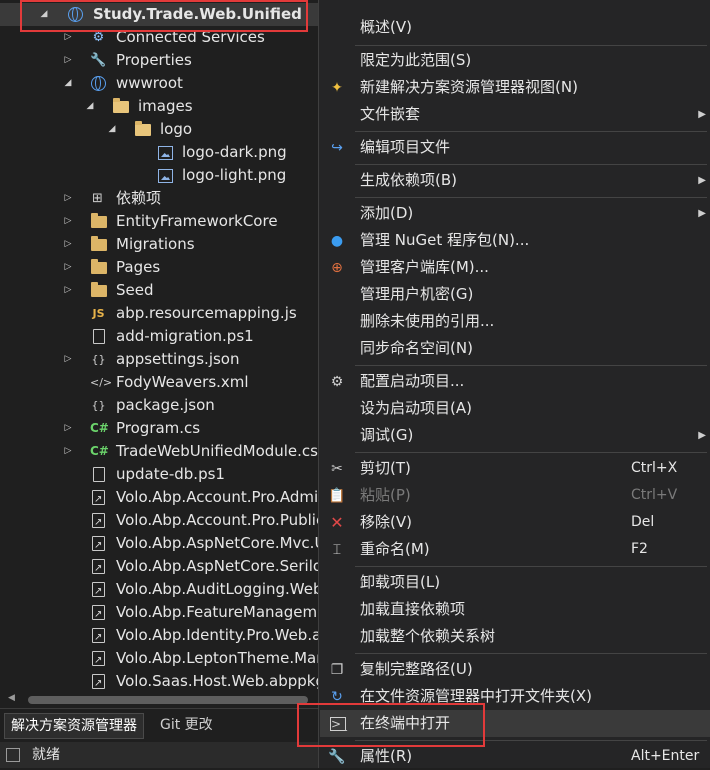 This screenshot has height=770, width=710. Describe the element at coordinates (74, 726) in the screenshot. I see `tab-solution-explorer: 解决方案资源管理器` at that location.